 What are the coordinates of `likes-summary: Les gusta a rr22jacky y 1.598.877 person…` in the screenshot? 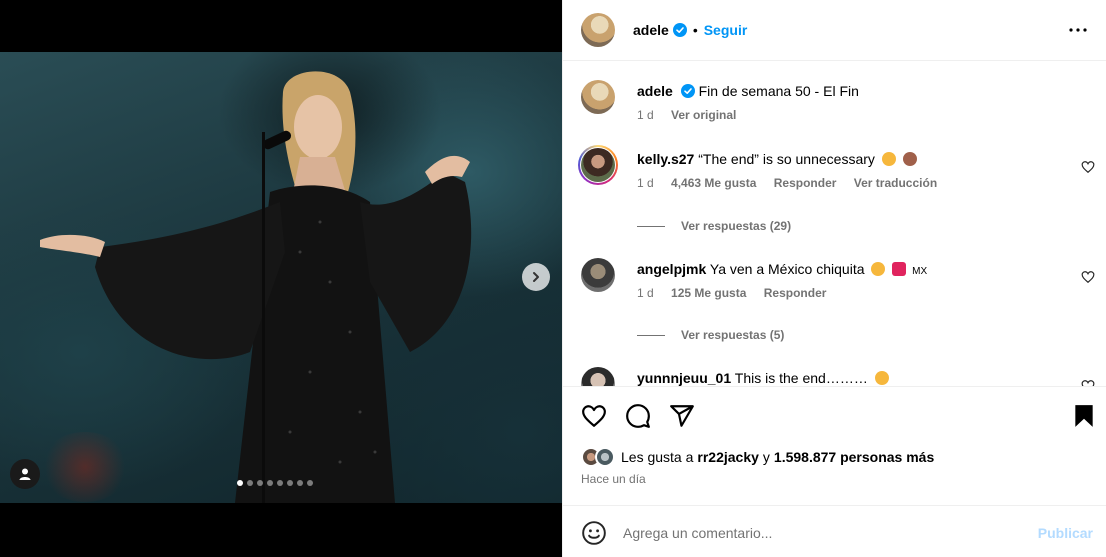 It's located at (757, 457).